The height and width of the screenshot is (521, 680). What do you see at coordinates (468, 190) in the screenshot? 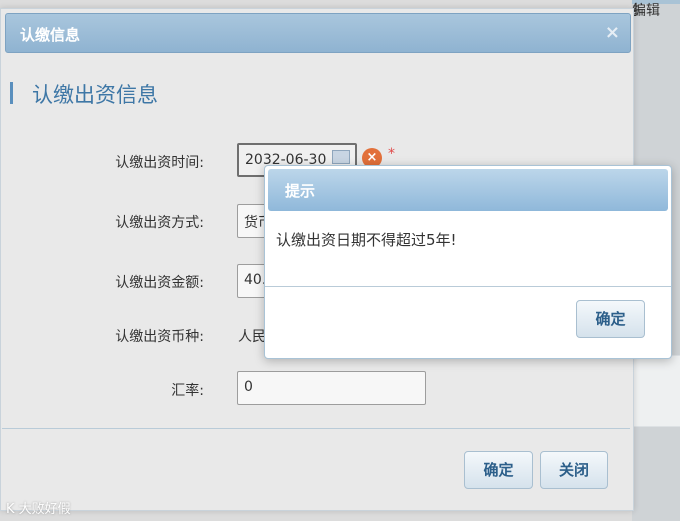
I see `alert-header: 提示` at bounding box center [468, 190].